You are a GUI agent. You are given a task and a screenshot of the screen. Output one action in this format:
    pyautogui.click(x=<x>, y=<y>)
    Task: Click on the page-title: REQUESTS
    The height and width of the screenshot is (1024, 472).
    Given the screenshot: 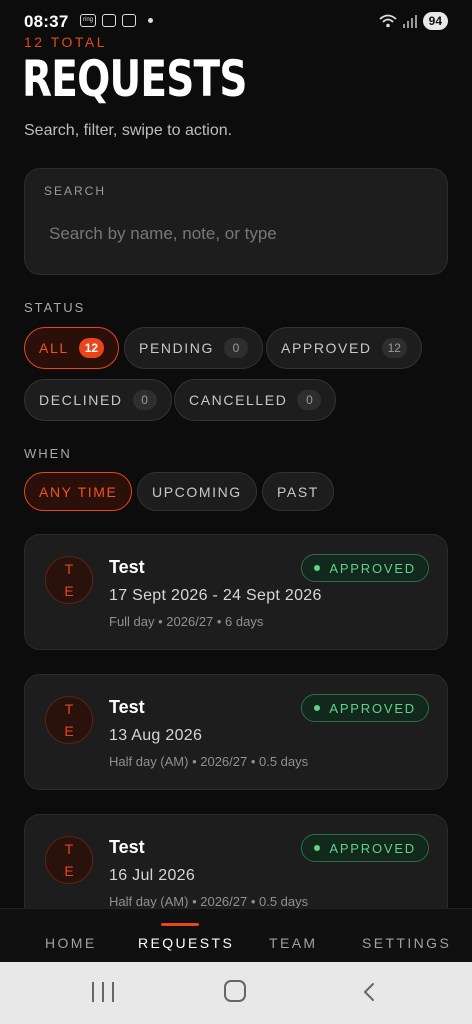 What is the action you would take?
    pyautogui.click(x=134, y=79)
    